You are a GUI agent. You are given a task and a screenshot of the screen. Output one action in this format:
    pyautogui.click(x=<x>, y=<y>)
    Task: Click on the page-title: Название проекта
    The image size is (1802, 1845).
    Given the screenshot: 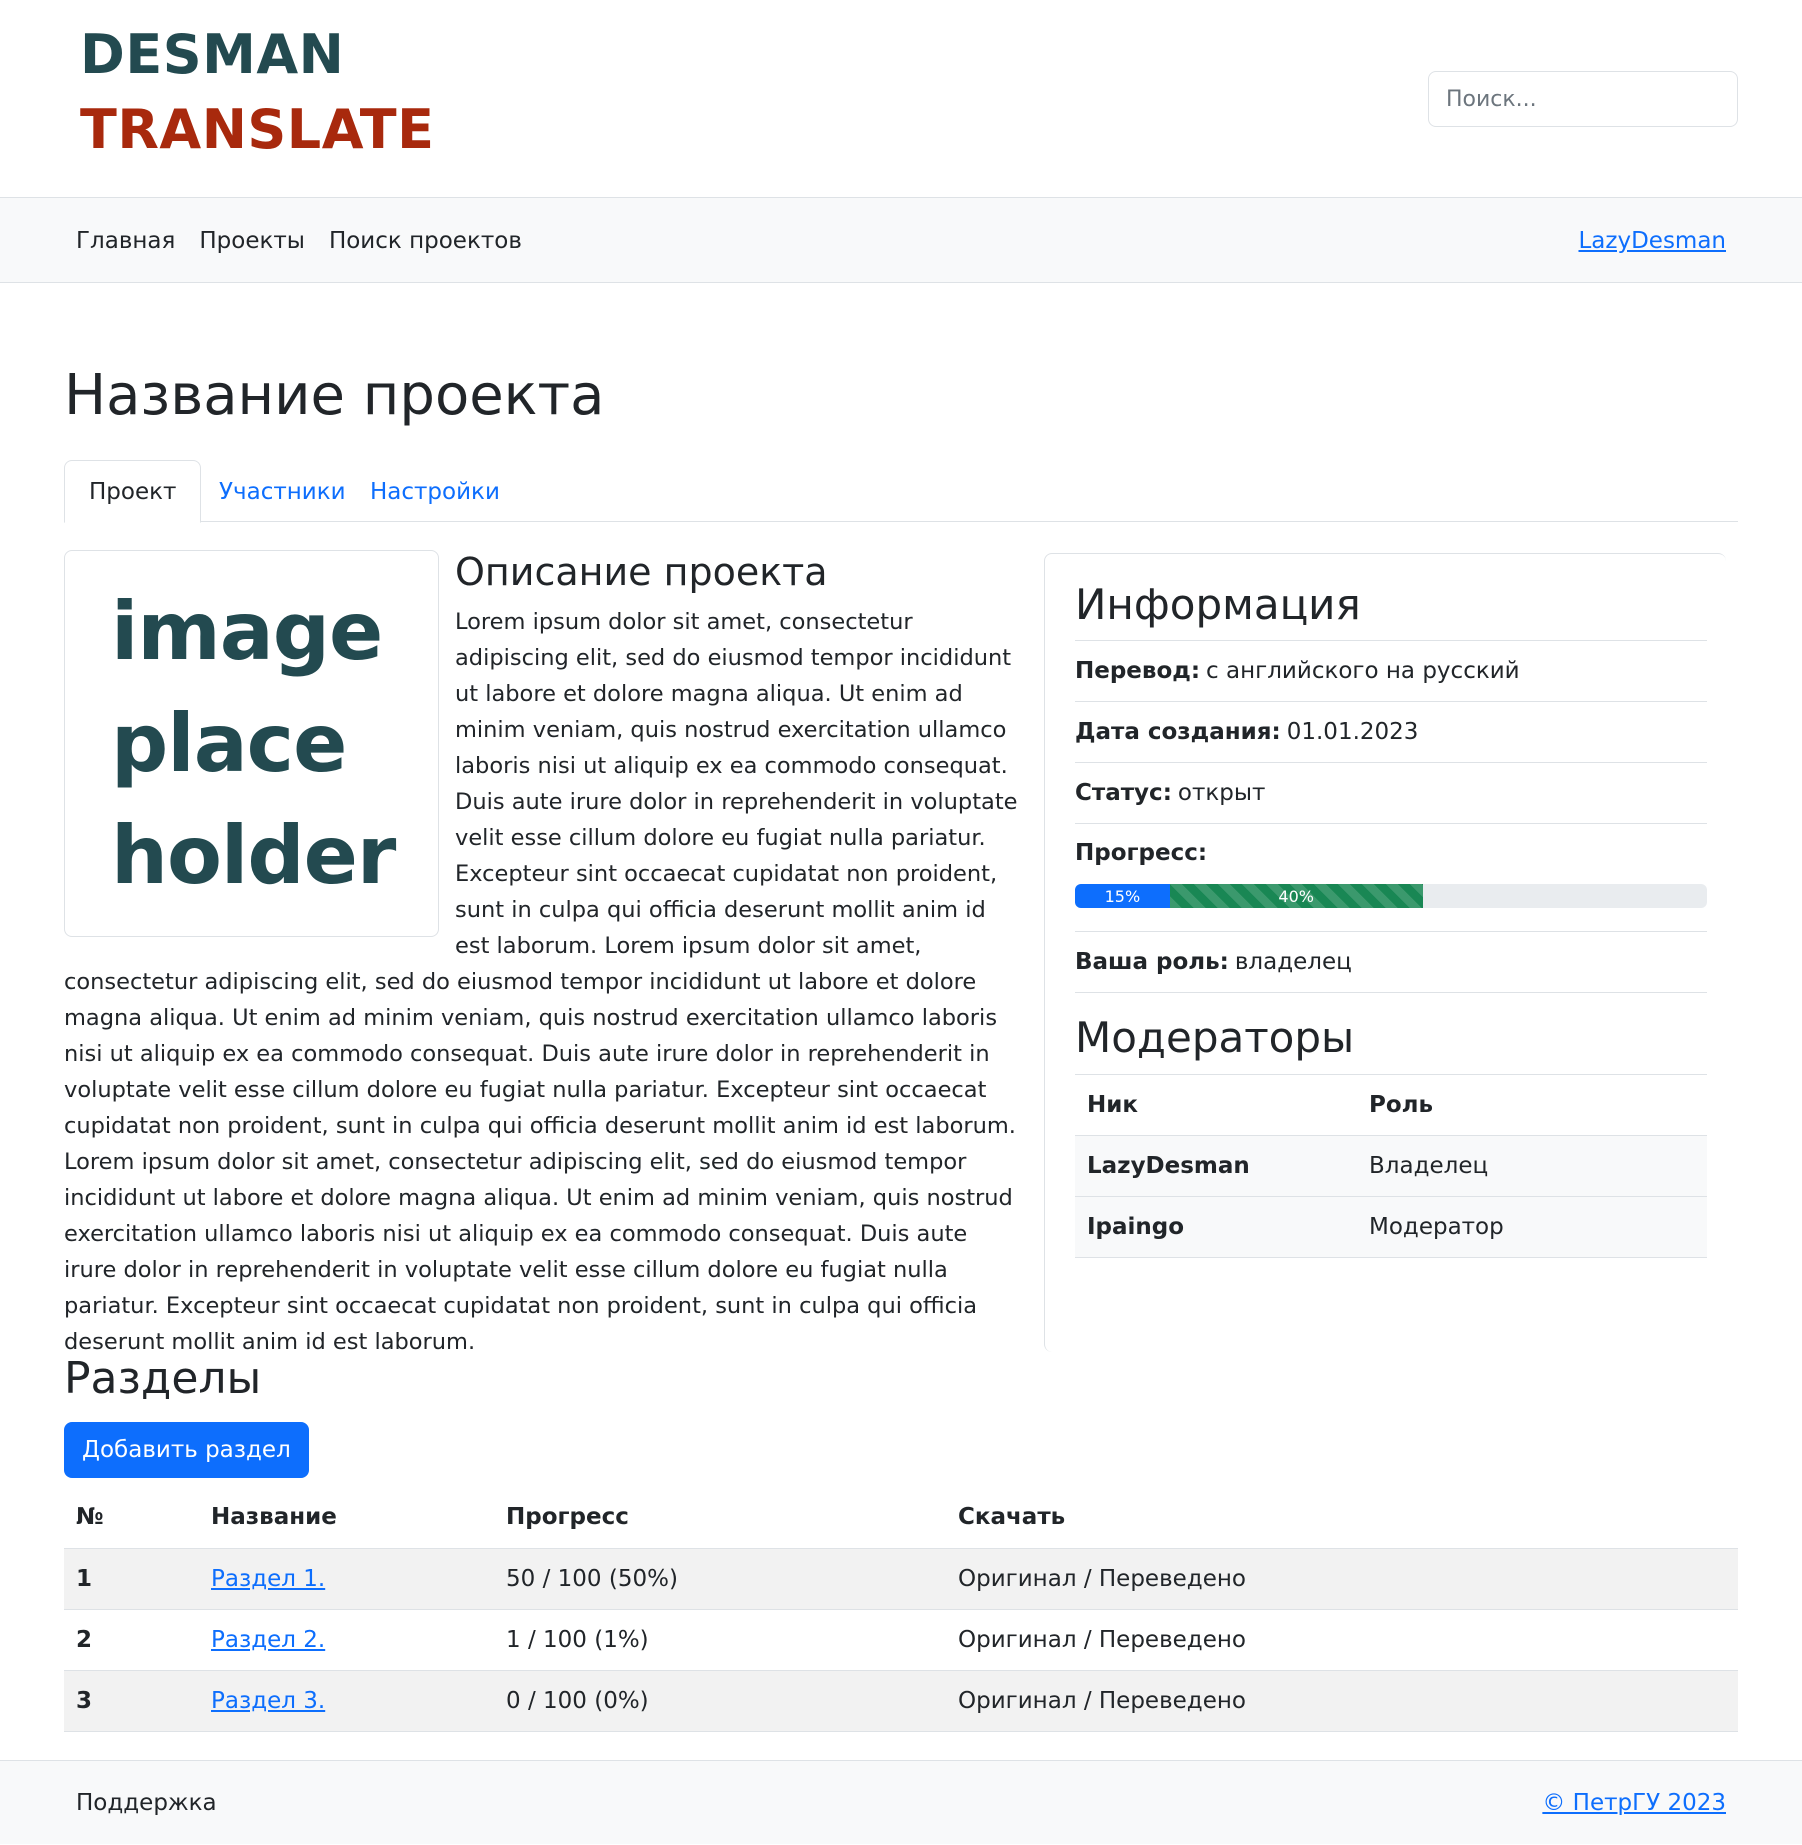 What is the action you would take?
    pyautogui.click(x=334, y=395)
    